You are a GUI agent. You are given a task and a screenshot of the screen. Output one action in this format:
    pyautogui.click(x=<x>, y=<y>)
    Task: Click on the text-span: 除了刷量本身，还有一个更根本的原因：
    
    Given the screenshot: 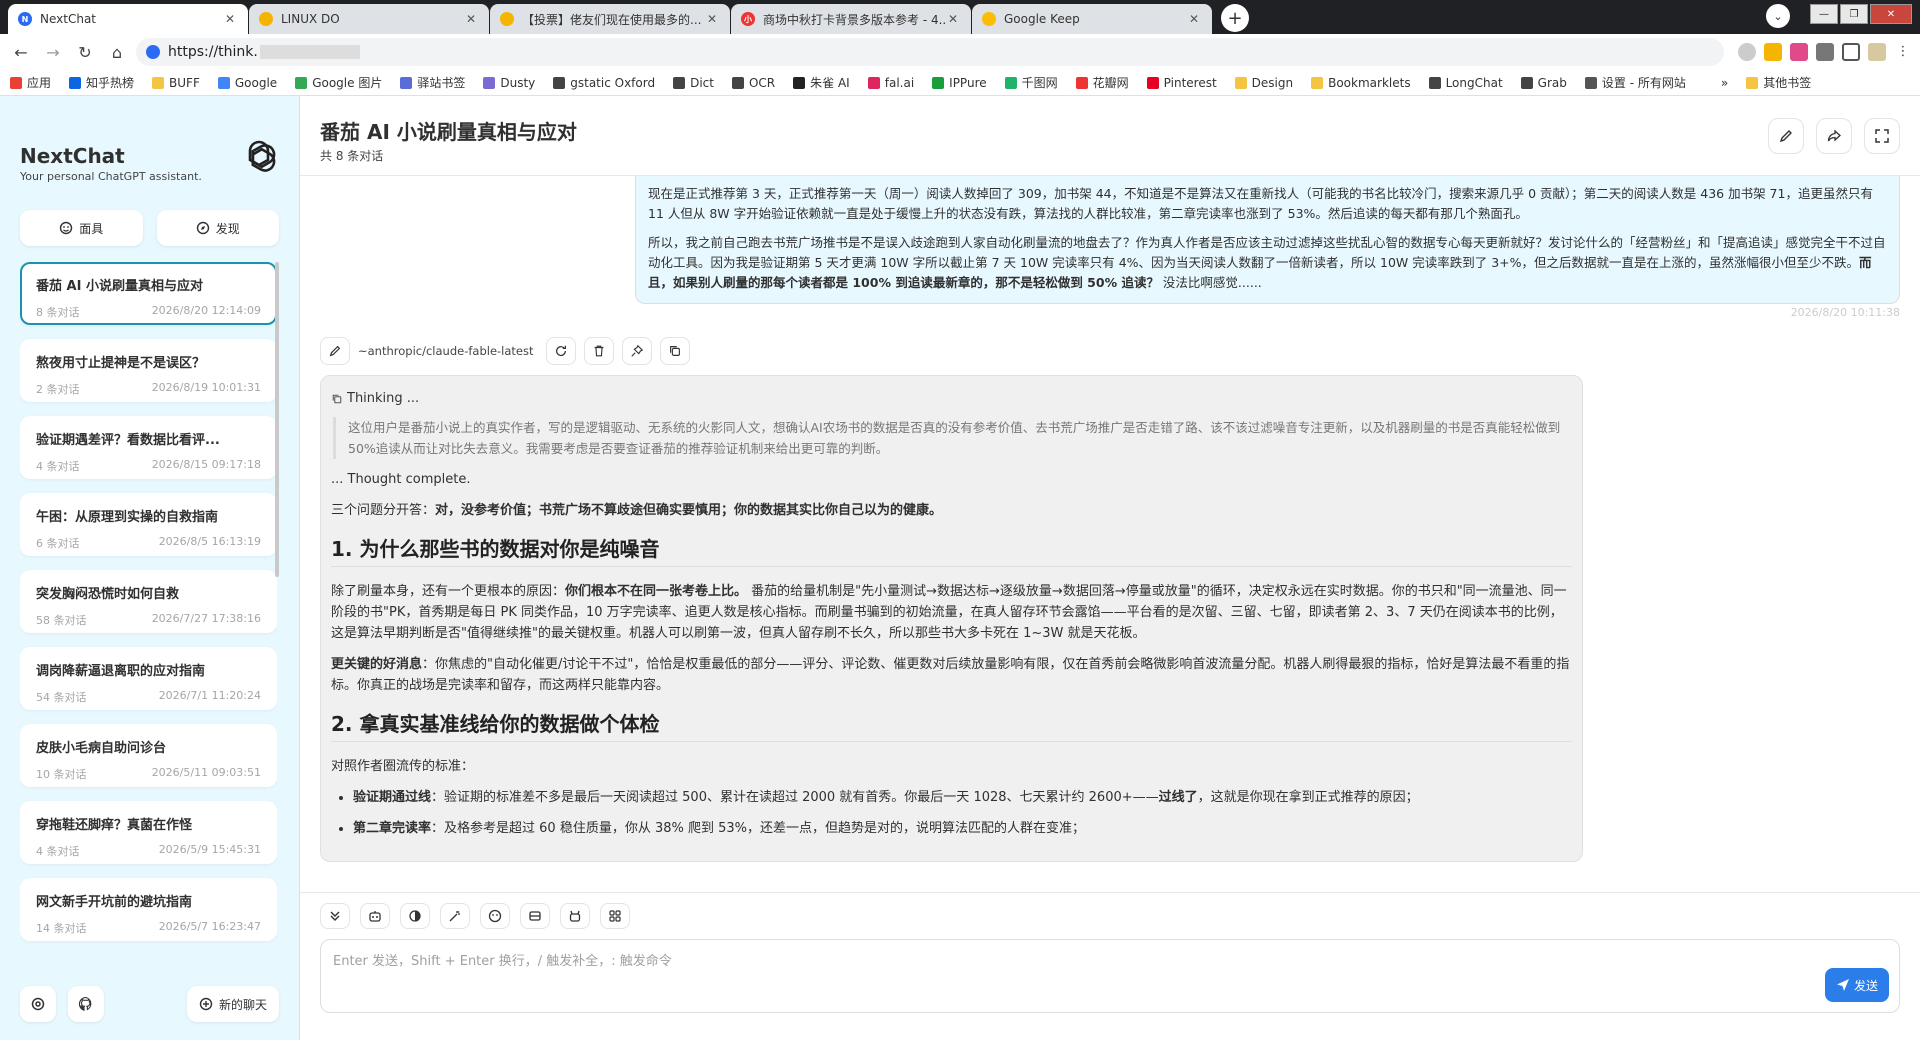 What is the action you would take?
    pyautogui.click(x=448, y=591)
    